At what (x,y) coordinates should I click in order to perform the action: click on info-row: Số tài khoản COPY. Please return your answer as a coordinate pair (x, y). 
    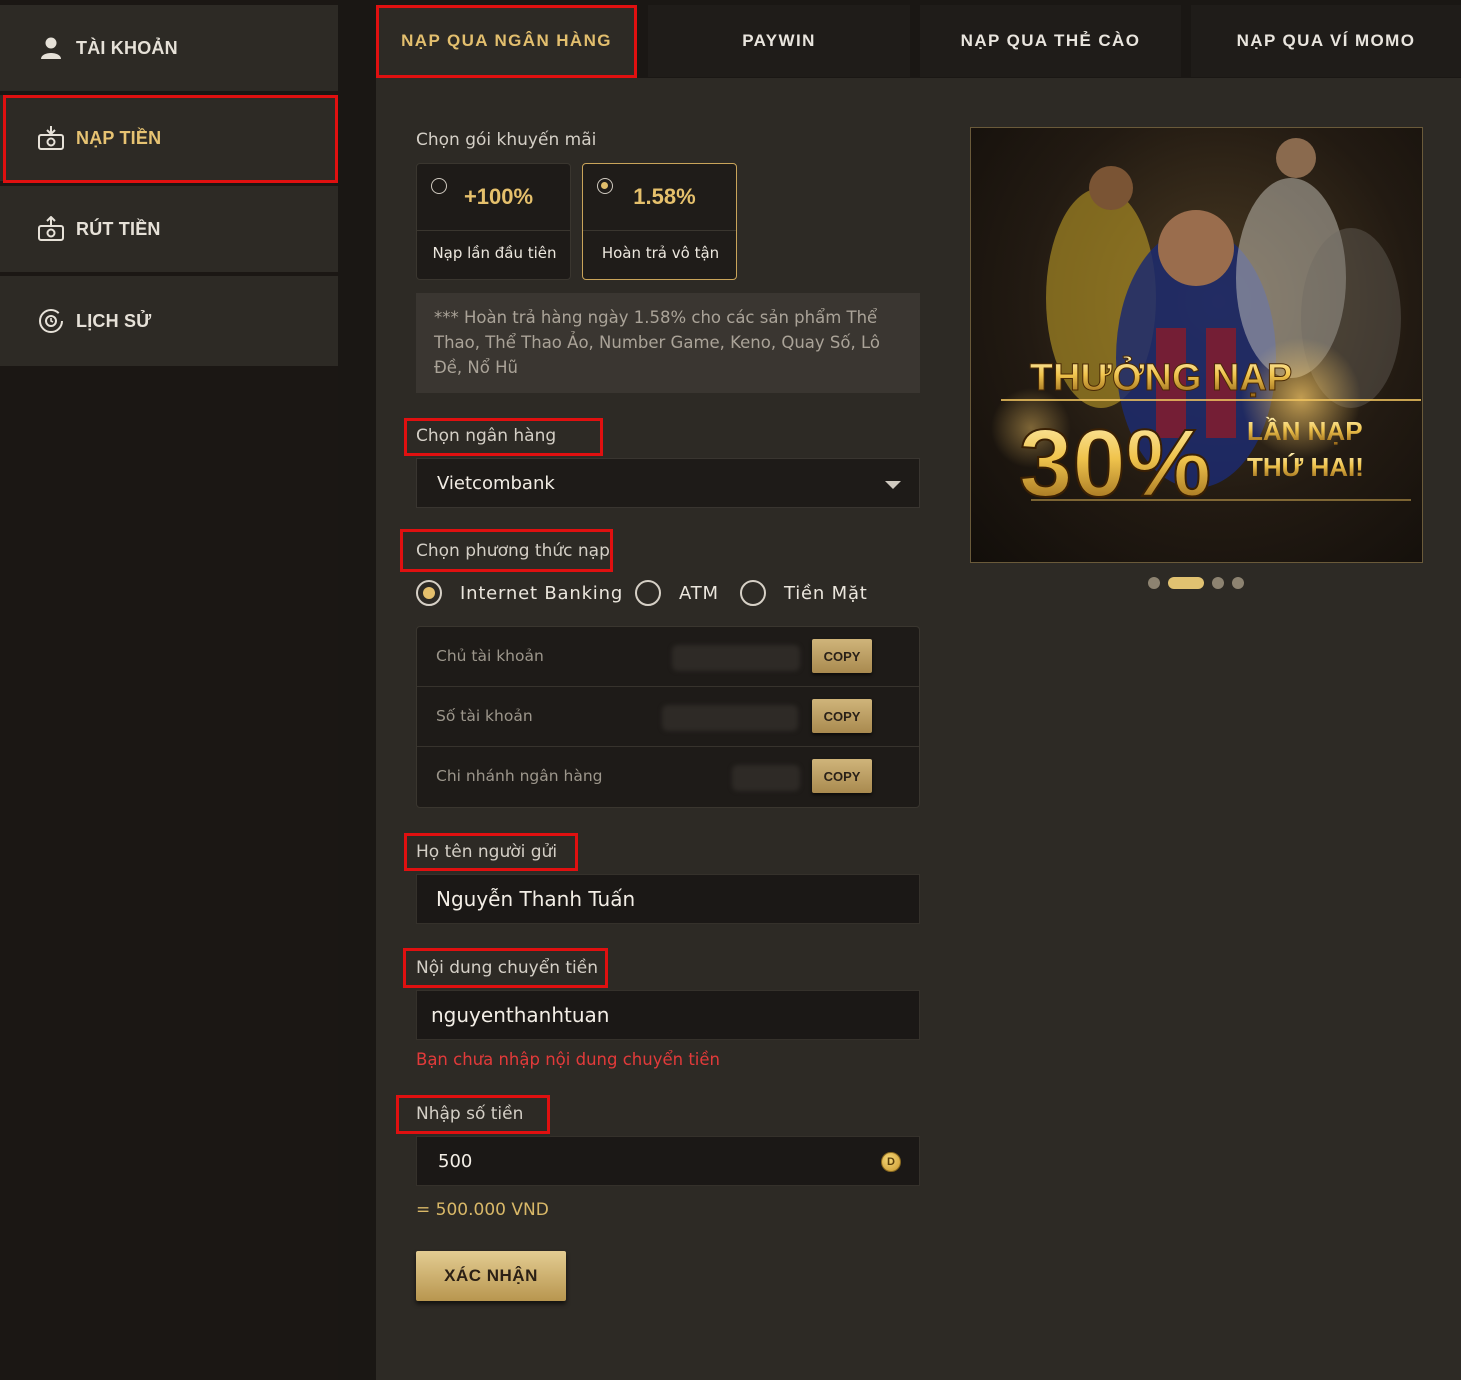
    Looking at the image, I should click on (668, 717).